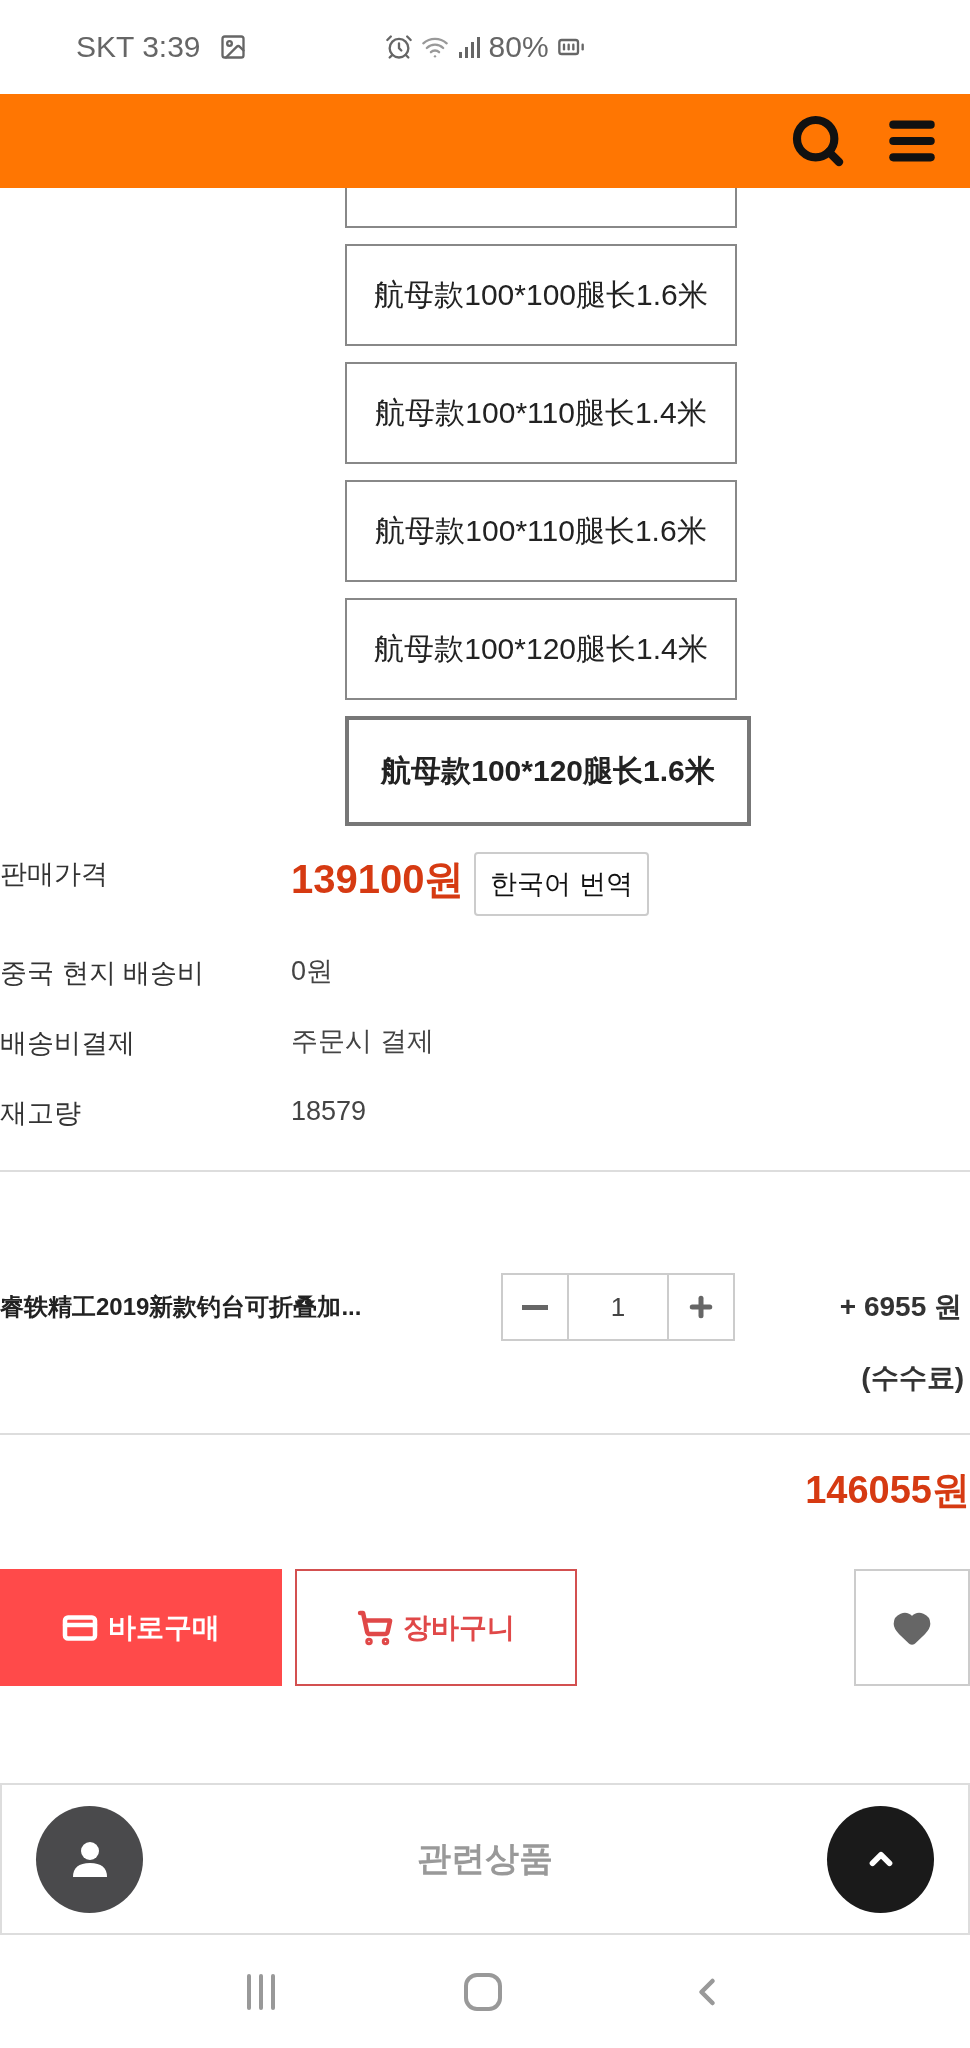 Image resolution: width=970 pixels, height=2048 pixels. I want to click on translate-button: 한국어 번역, so click(561, 884).